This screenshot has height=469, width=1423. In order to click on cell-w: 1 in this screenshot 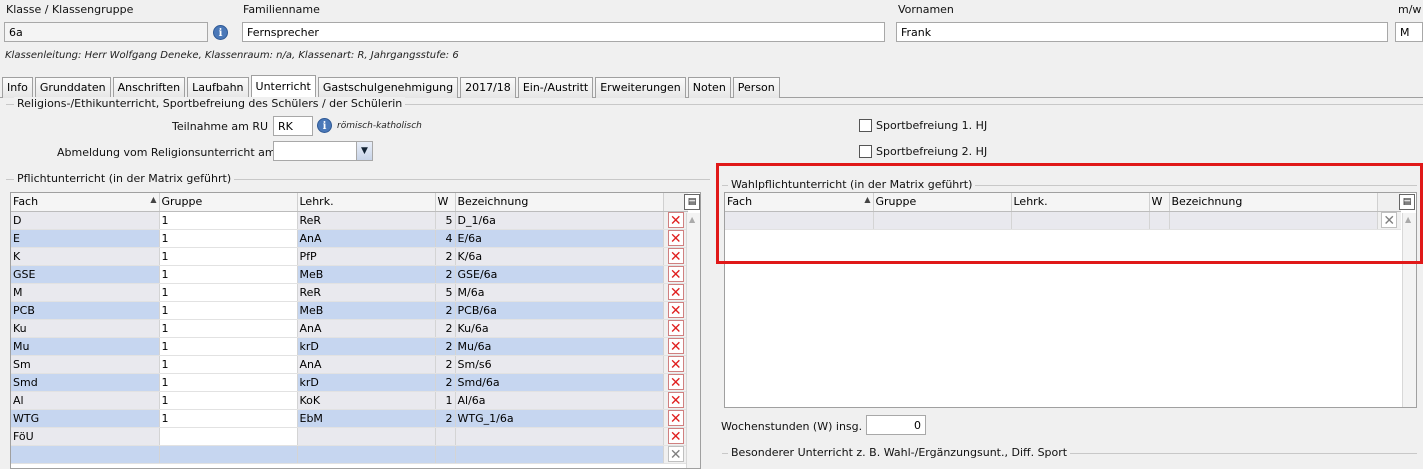, I will do `click(445, 400)`.